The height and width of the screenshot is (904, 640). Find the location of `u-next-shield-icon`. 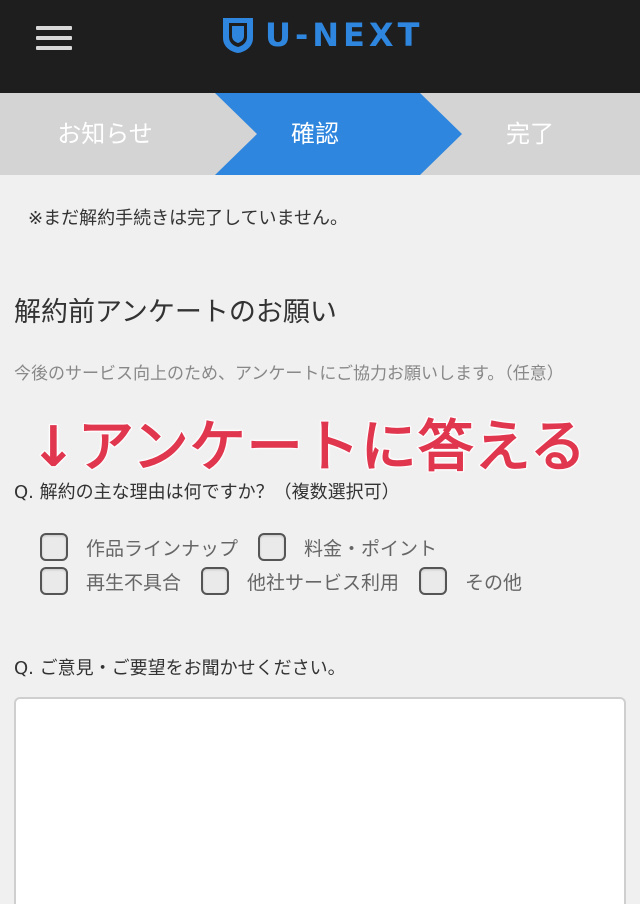

u-next-shield-icon is located at coordinates (238, 35).